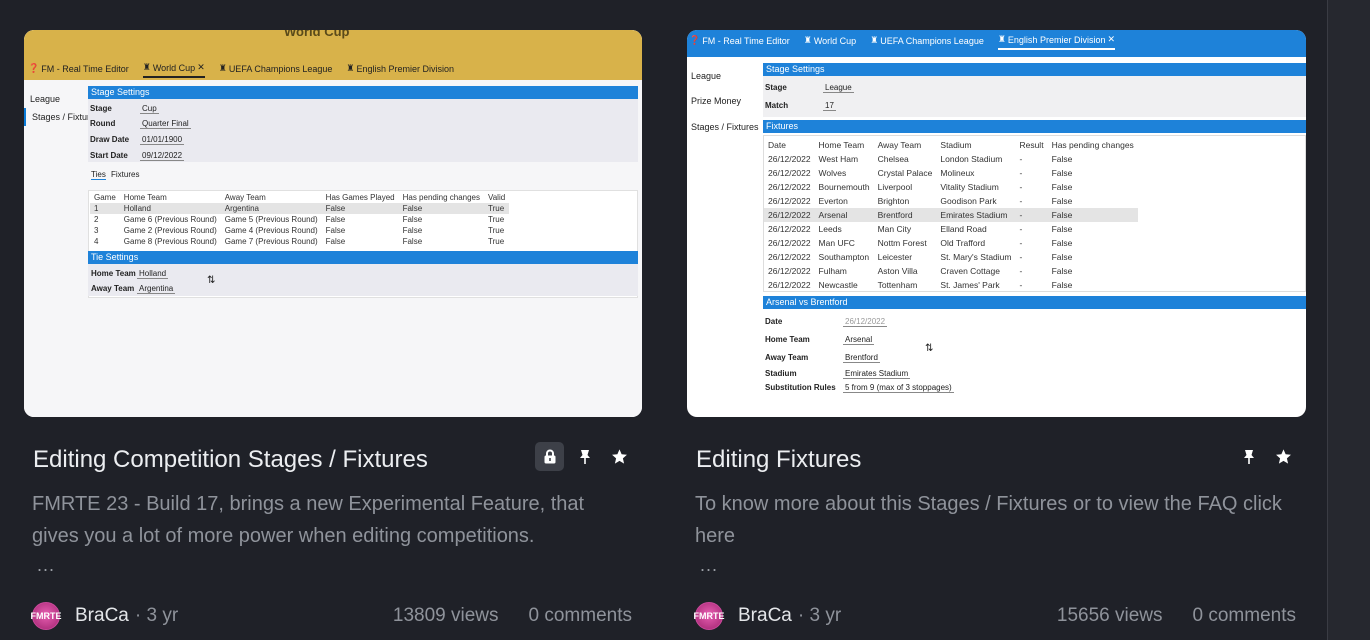  What do you see at coordinates (1034, 302) in the screenshot?
I see `section-match: Arsenal vs Brentford` at bounding box center [1034, 302].